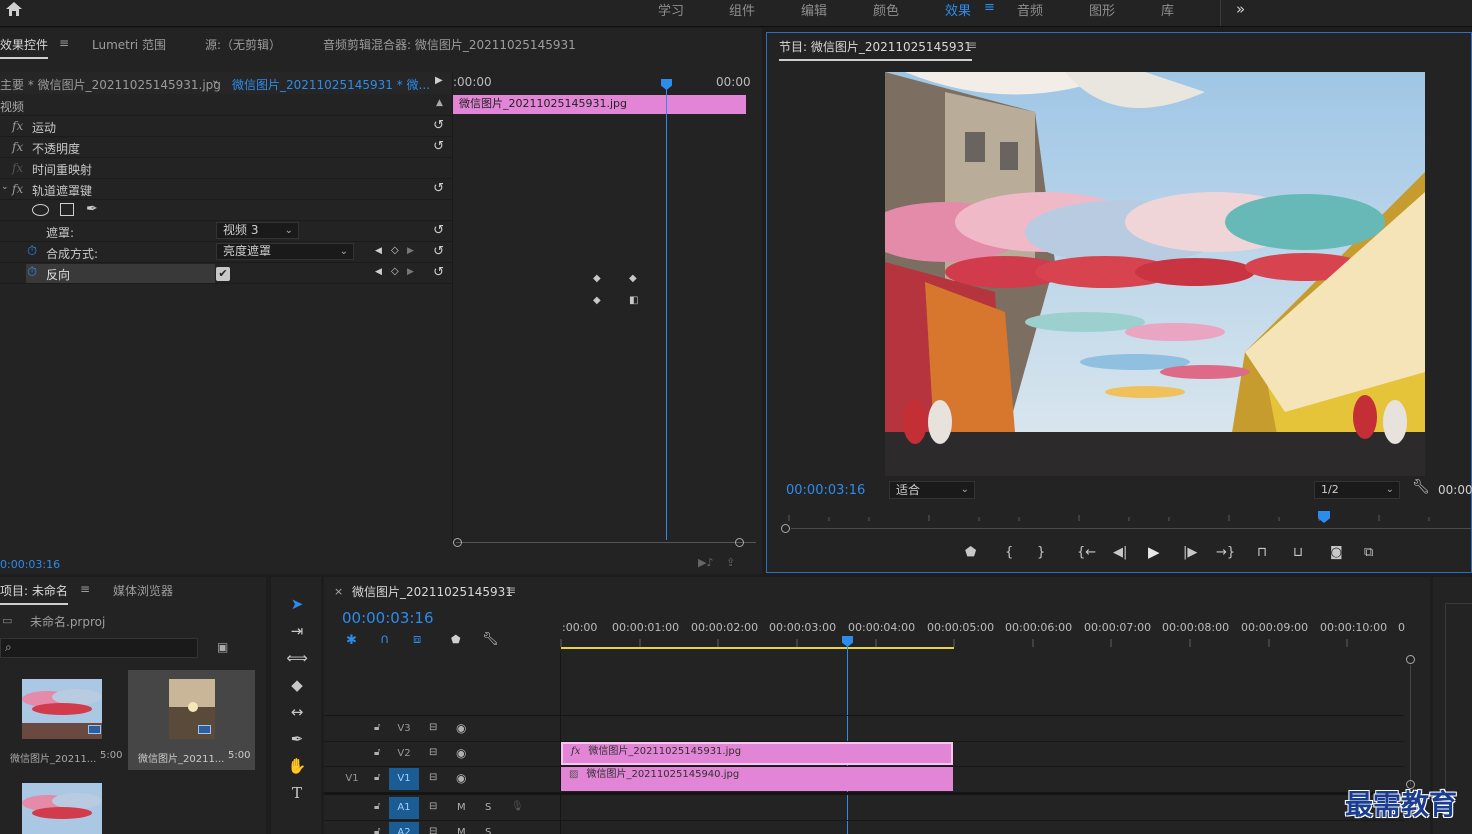 Image resolution: width=1472 pixels, height=834 pixels. Describe the element at coordinates (226, 147) in the screenshot. I see `effect-opacity: fx 不透明度 ↺` at that location.